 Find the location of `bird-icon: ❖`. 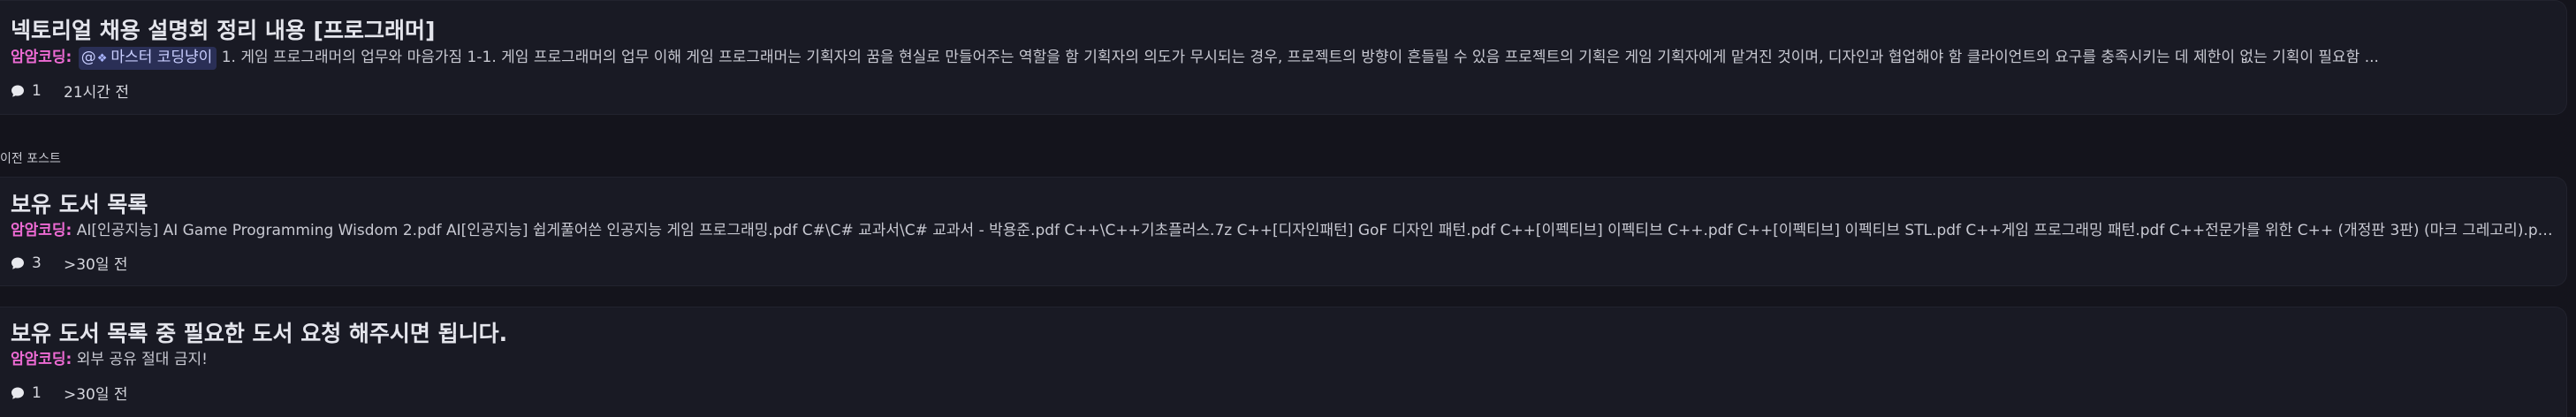

bird-icon: ❖ is located at coordinates (102, 58).